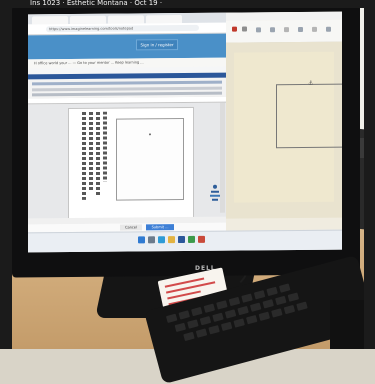  Describe the element at coordinates (141, 240) in the screenshot. I see `start-icon` at that location.